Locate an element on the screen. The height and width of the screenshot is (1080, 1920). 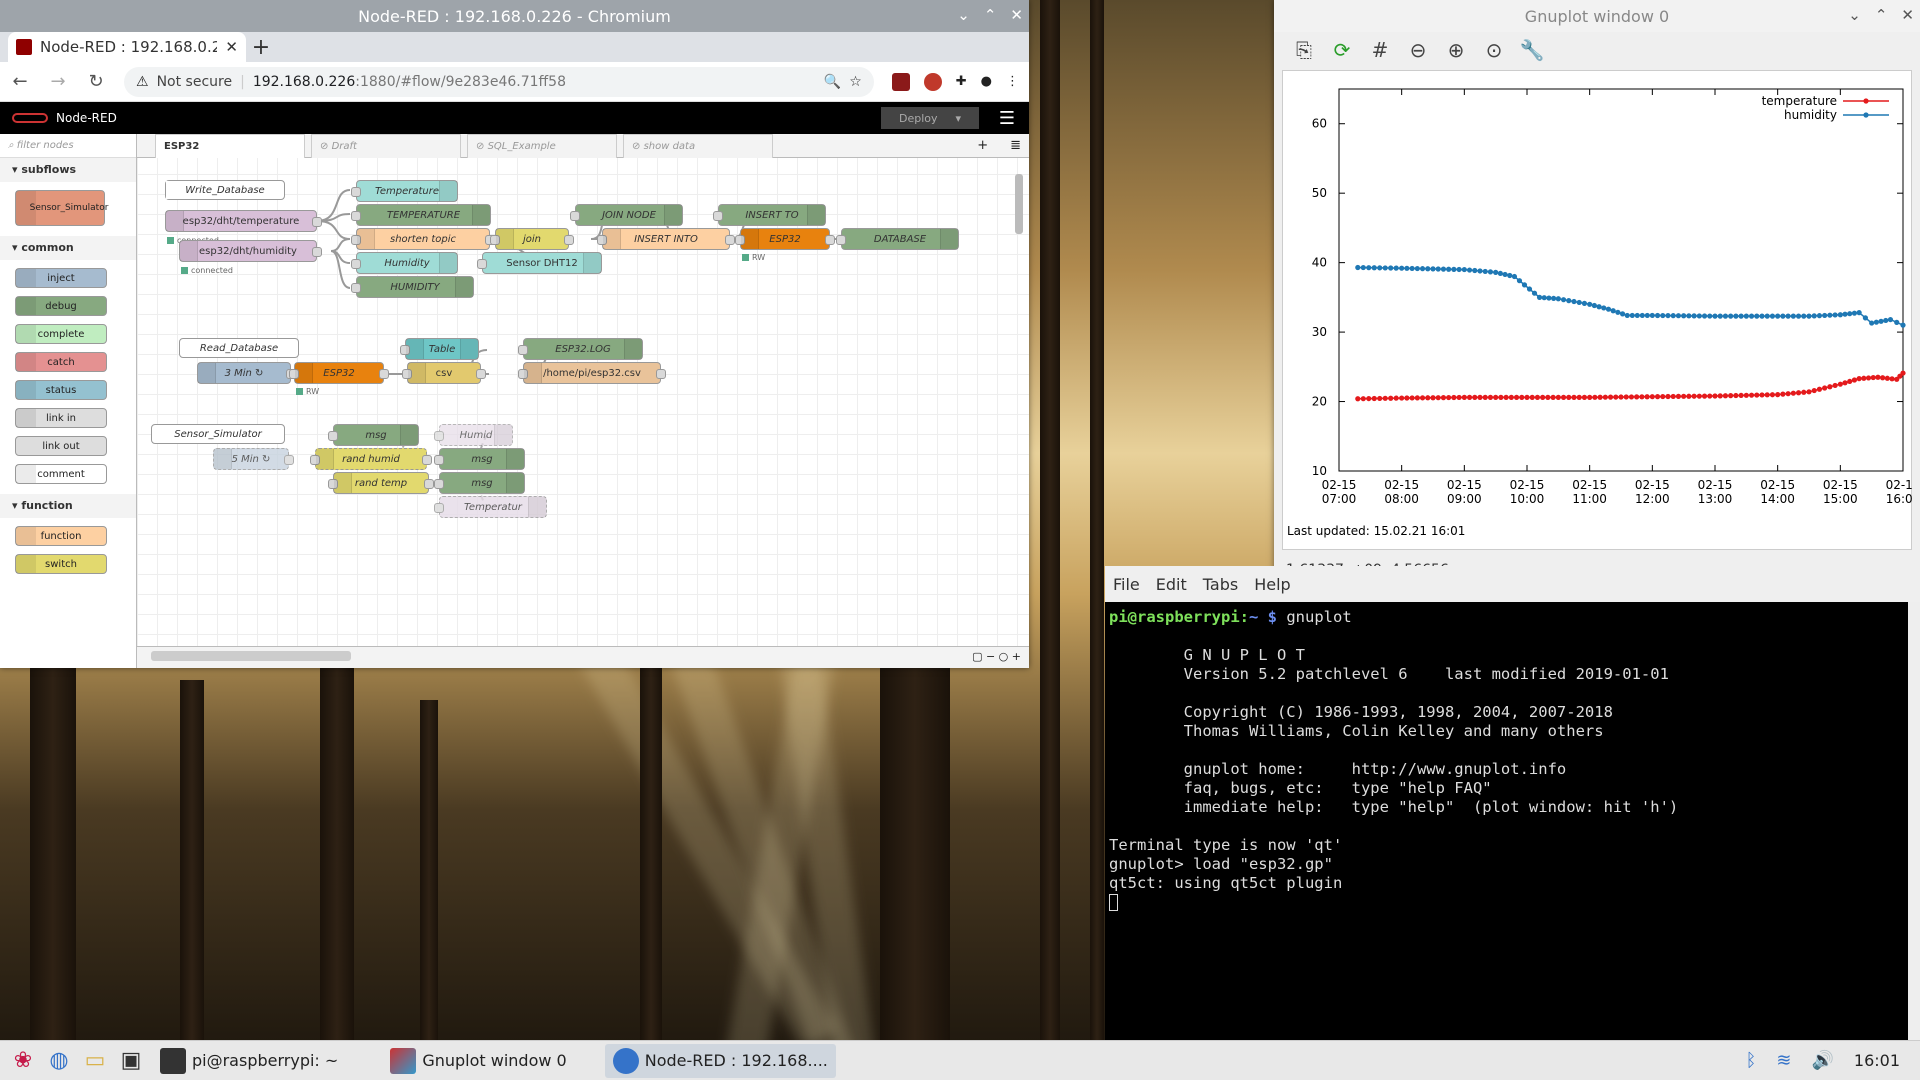
zoom-back-icon: ⊖ is located at coordinates (1418, 50).